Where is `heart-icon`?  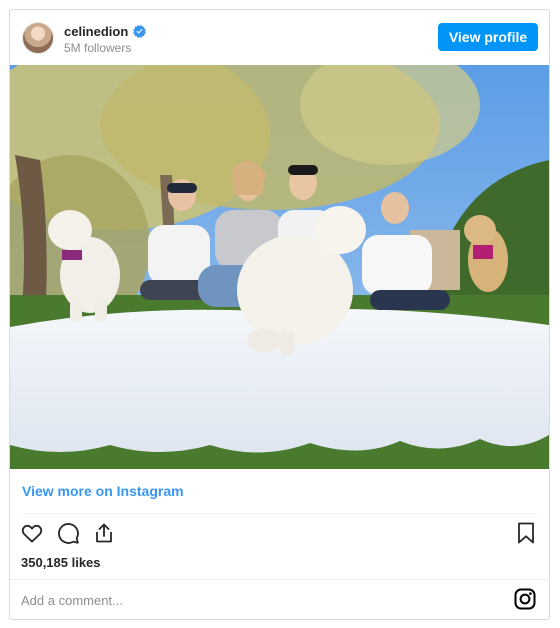
heart-icon is located at coordinates (32, 533).